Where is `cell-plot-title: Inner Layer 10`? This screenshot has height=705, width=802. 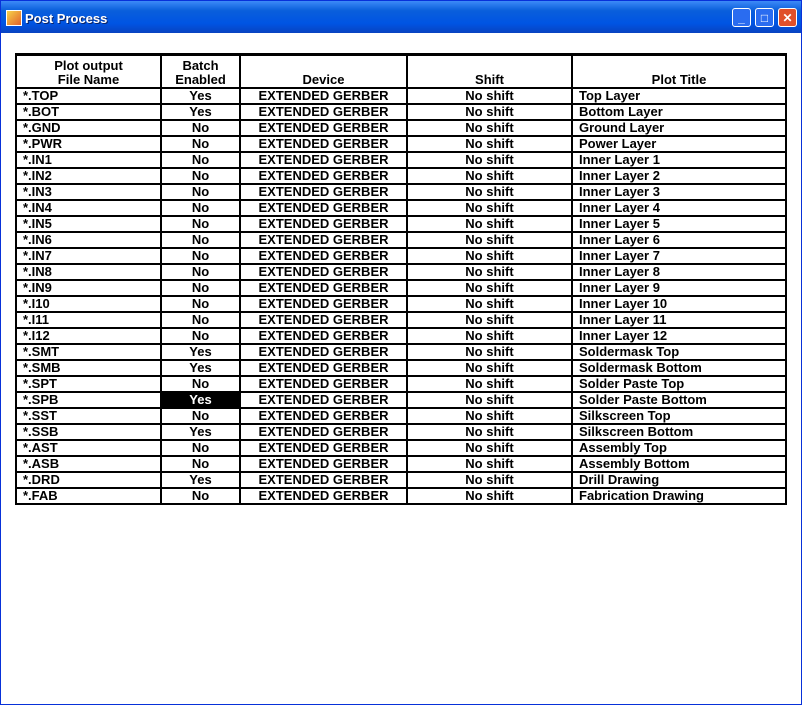 cell-plot-title: Inner Layer 10 is located at coordinates (679, 304).